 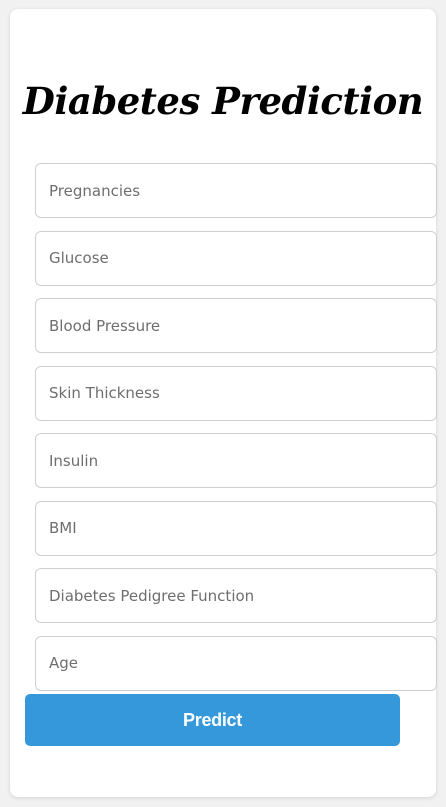 What do you see at coordinates (236, 663) in the screenshot?
I see `age-input` at bounding box center [236, 663].